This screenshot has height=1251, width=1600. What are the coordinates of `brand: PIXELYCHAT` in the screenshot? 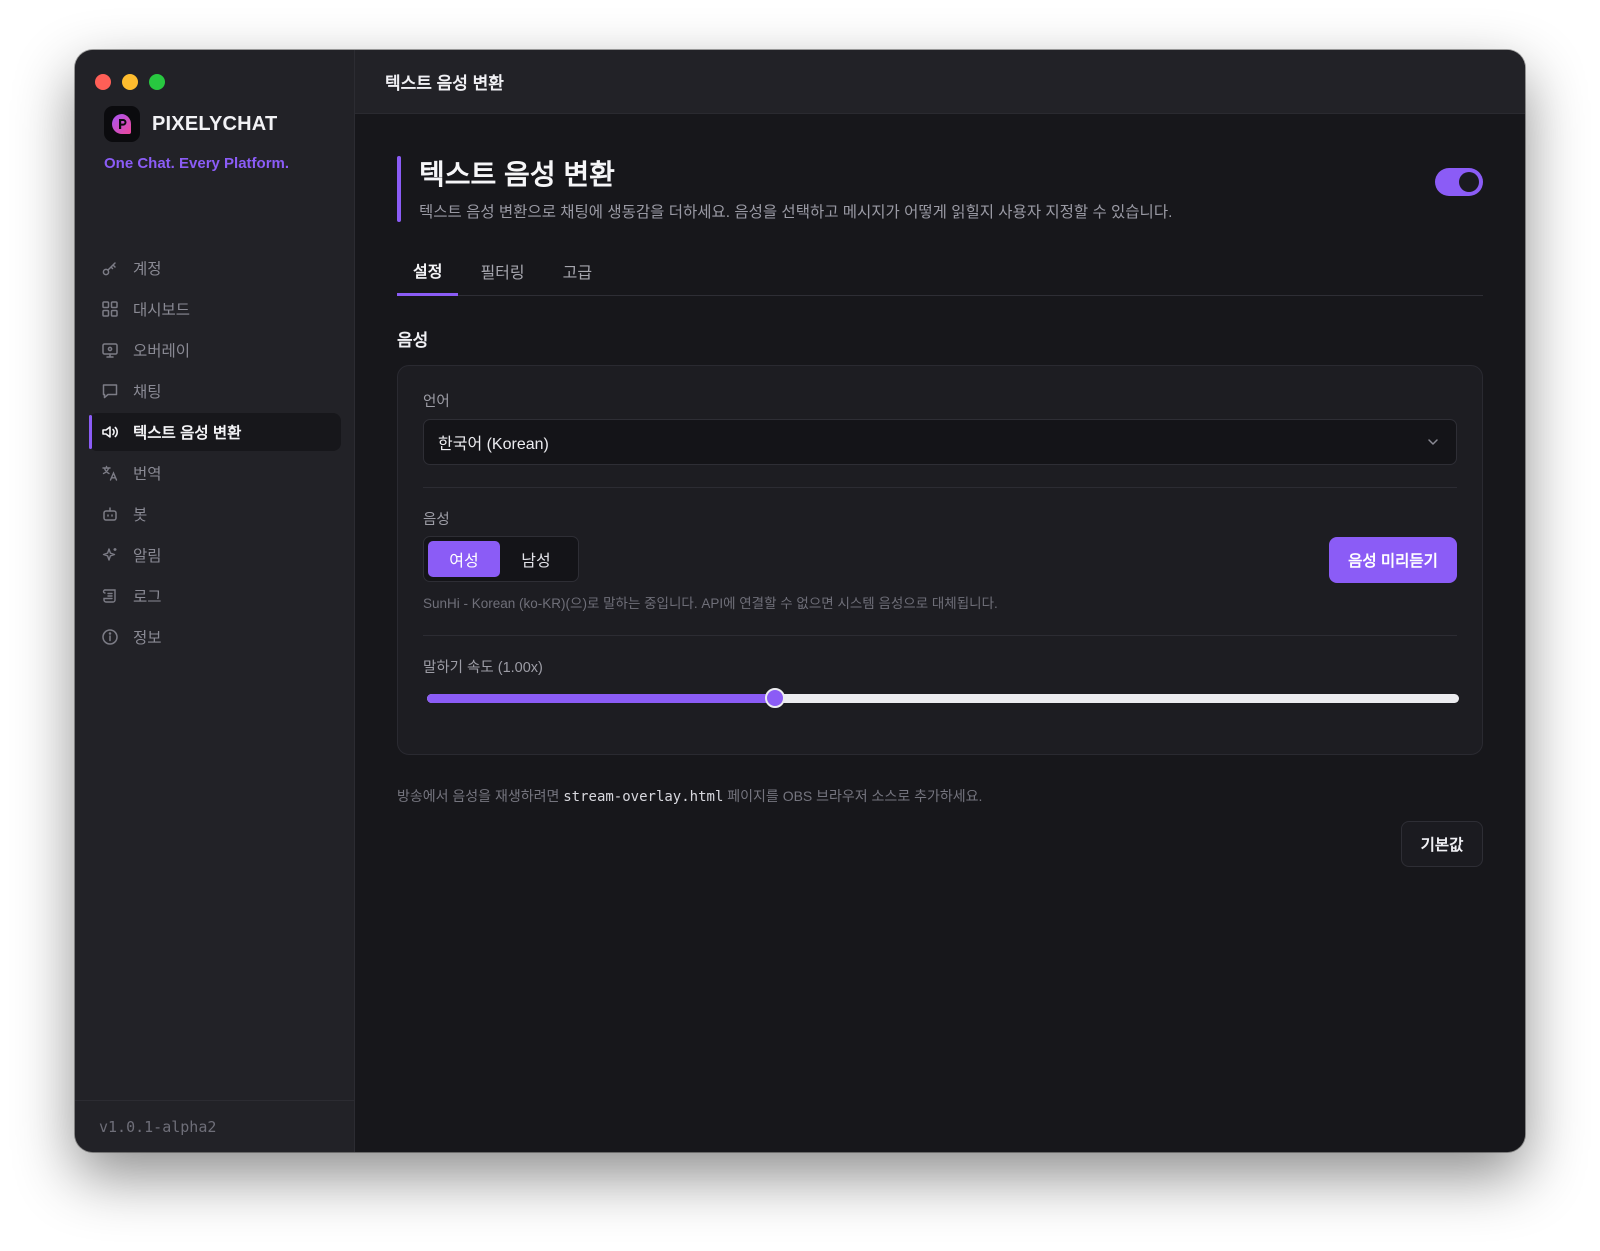 It's located at (190, 124).